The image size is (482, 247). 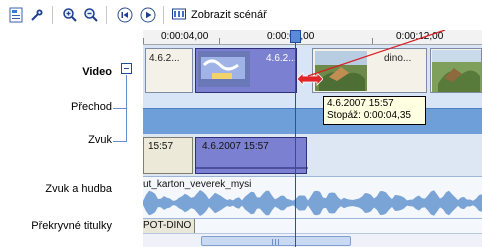 What do you see at coordinates (312, 121) in the screenshot?
I see `transition-track` at bounding box center [312, 121].